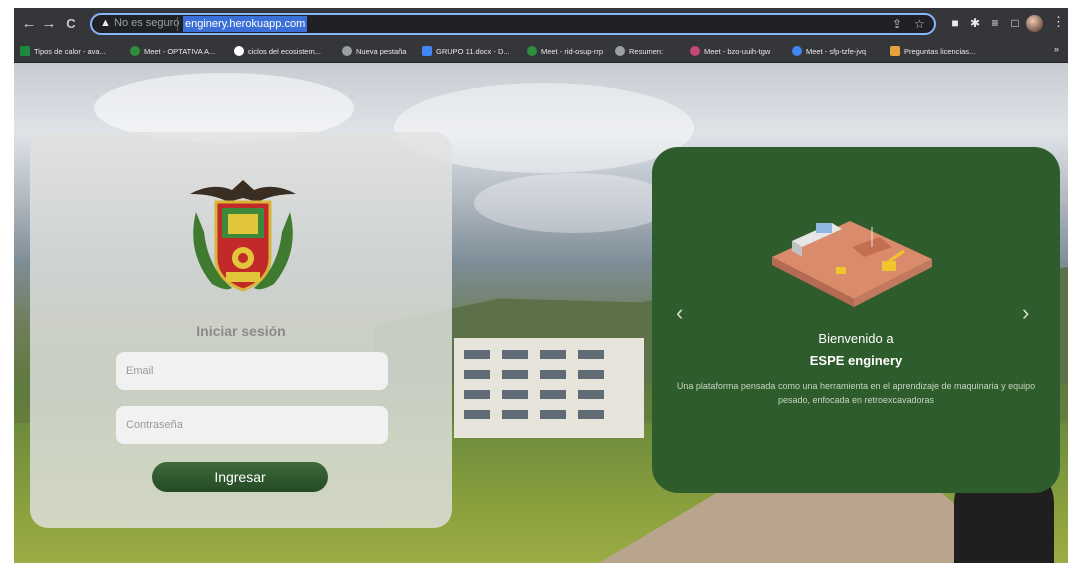 Image resolution: width=1070 pixels, height=565 pixels. Describe the element at coordinates (919, 24) in the screenshot. I see `star-icon: ☆` at that location.